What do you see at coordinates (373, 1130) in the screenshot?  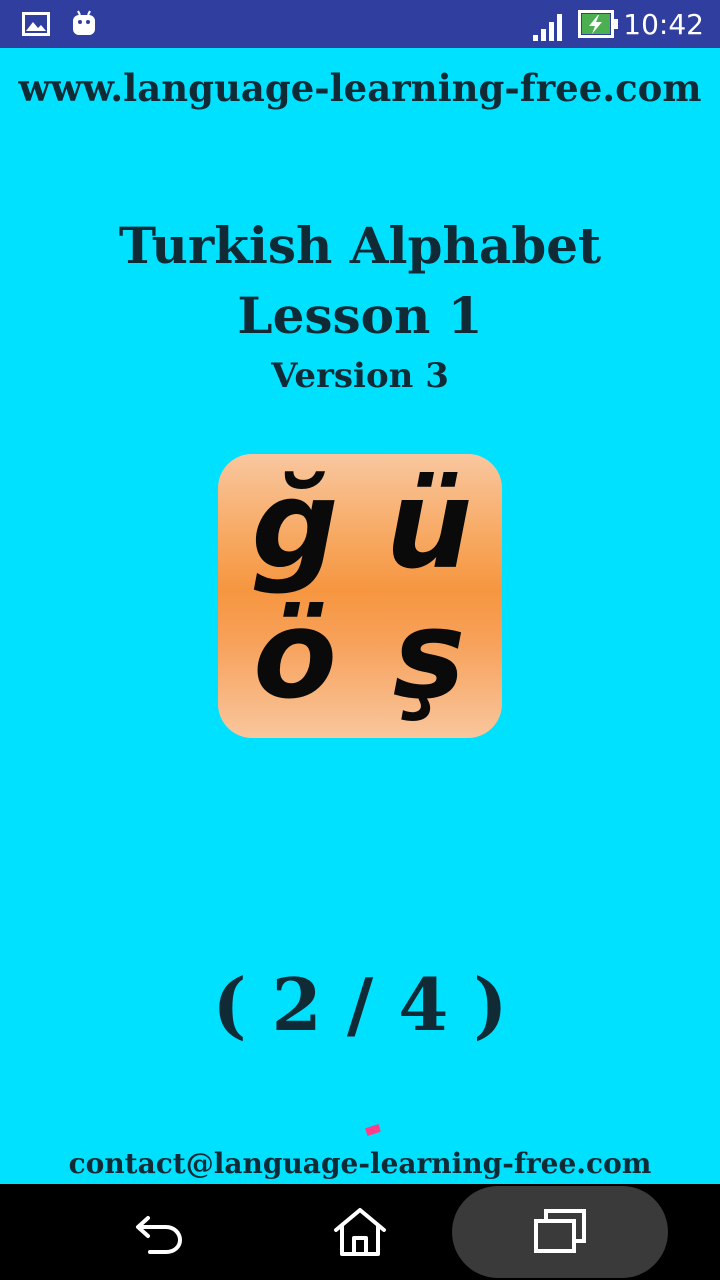 I see `decorative-mark` at bounding box center [373, 1130].